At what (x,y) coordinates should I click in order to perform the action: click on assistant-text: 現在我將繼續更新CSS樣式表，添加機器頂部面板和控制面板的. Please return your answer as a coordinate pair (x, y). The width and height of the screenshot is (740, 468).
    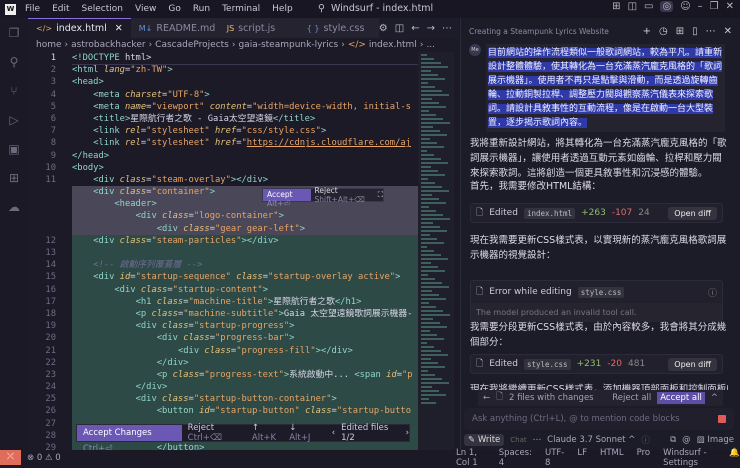
    Looking at the image, I should click on (599, 387).